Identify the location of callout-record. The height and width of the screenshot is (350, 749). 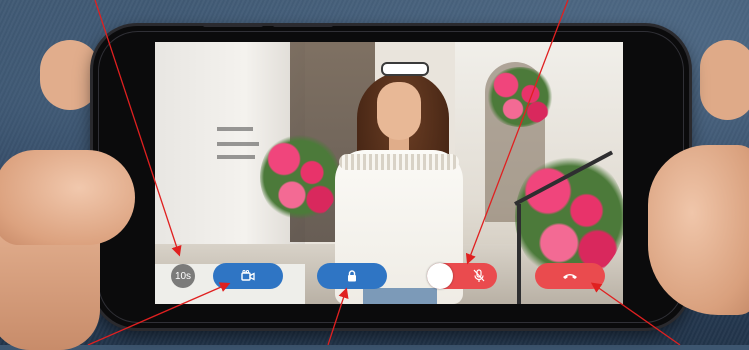
(159, 313).